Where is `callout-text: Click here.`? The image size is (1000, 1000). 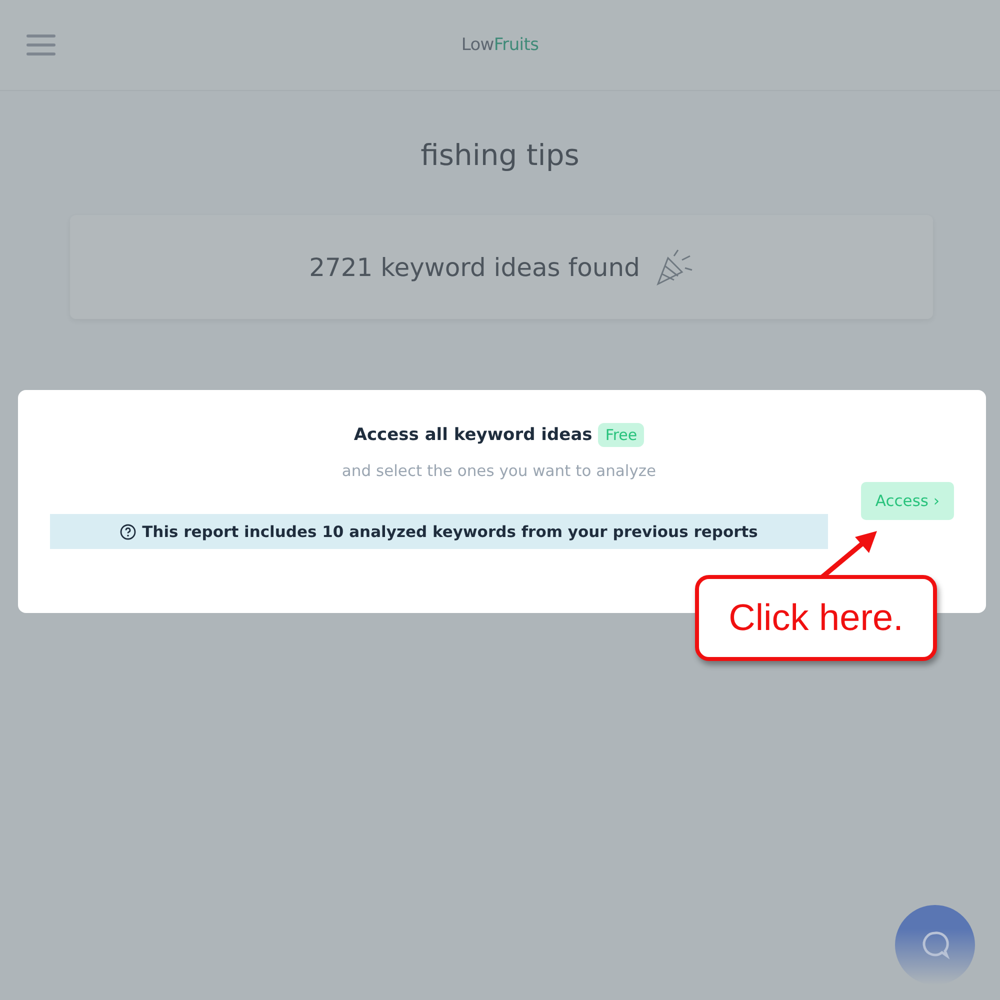 callout-text: Click here. is located at coordinates (816, 618).